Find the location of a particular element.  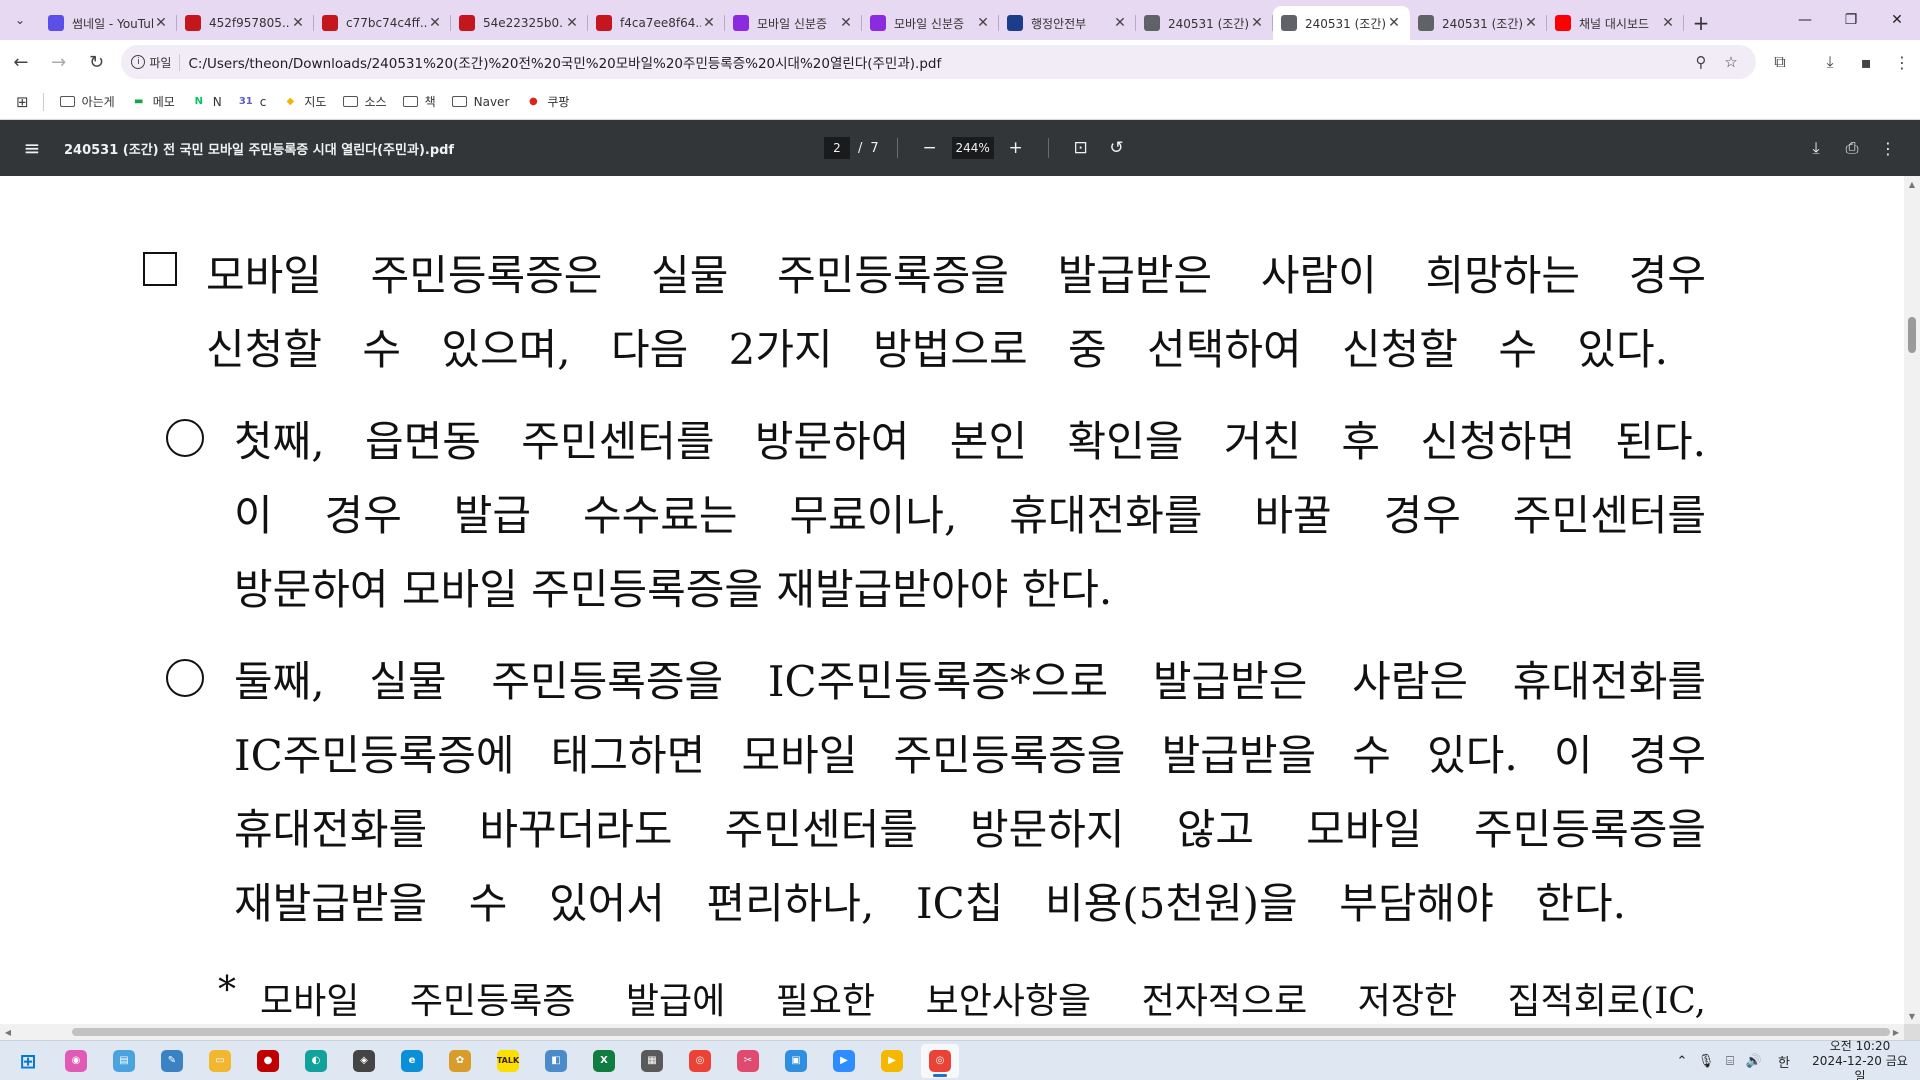

page-number-input: 2 is located at coordinates (837, 148).